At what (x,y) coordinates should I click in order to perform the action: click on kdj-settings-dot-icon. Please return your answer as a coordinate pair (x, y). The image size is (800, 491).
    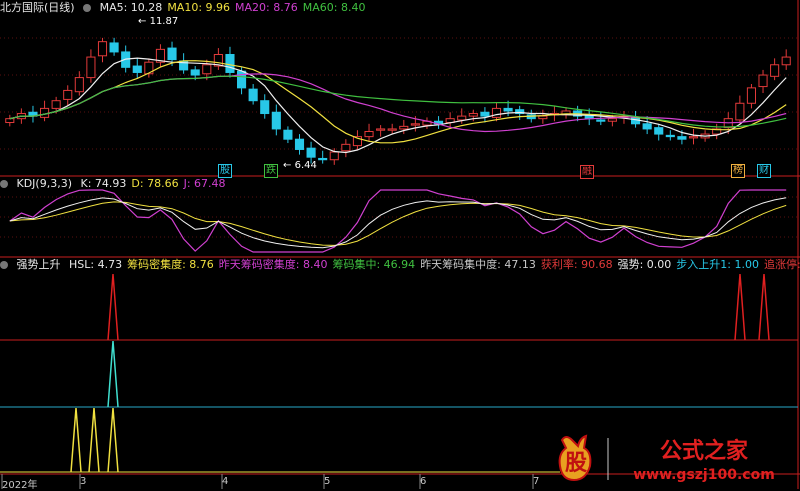
    Looking at the image, I should click on (4, 184).